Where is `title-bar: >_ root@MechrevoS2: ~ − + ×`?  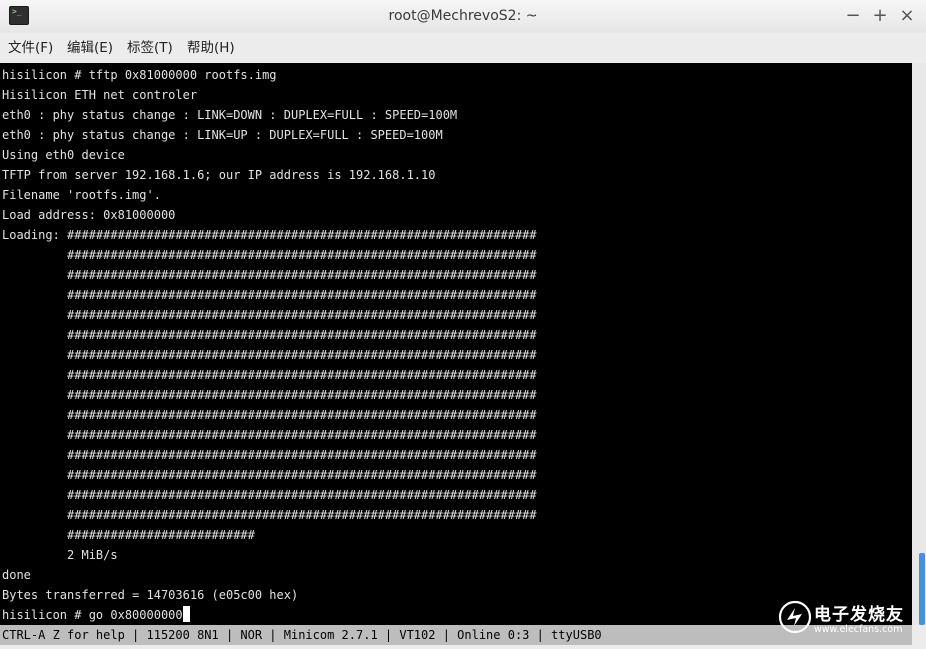
title-bar: >_ root@MechrevoS2: ~ − + × is located at coordinates (463, 16).